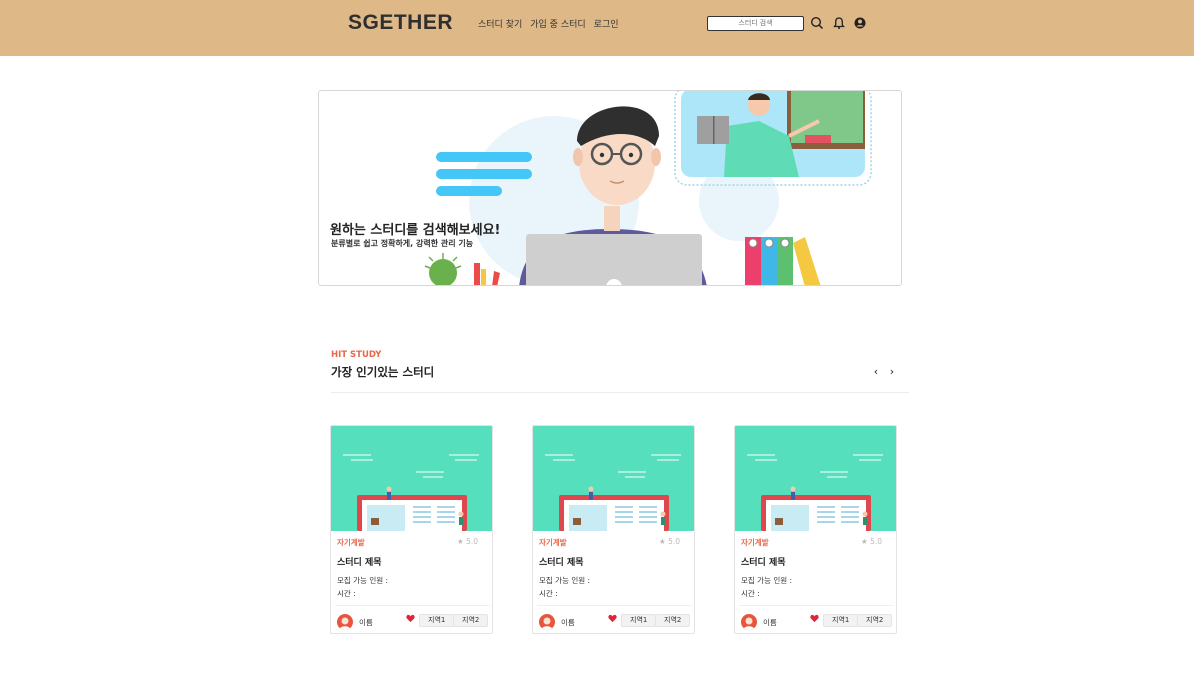 The image size is (1194, 682). What do you see at coordinates (755, 23) in the screenshot?
I see `search-input` at bounding box center [755, 23].